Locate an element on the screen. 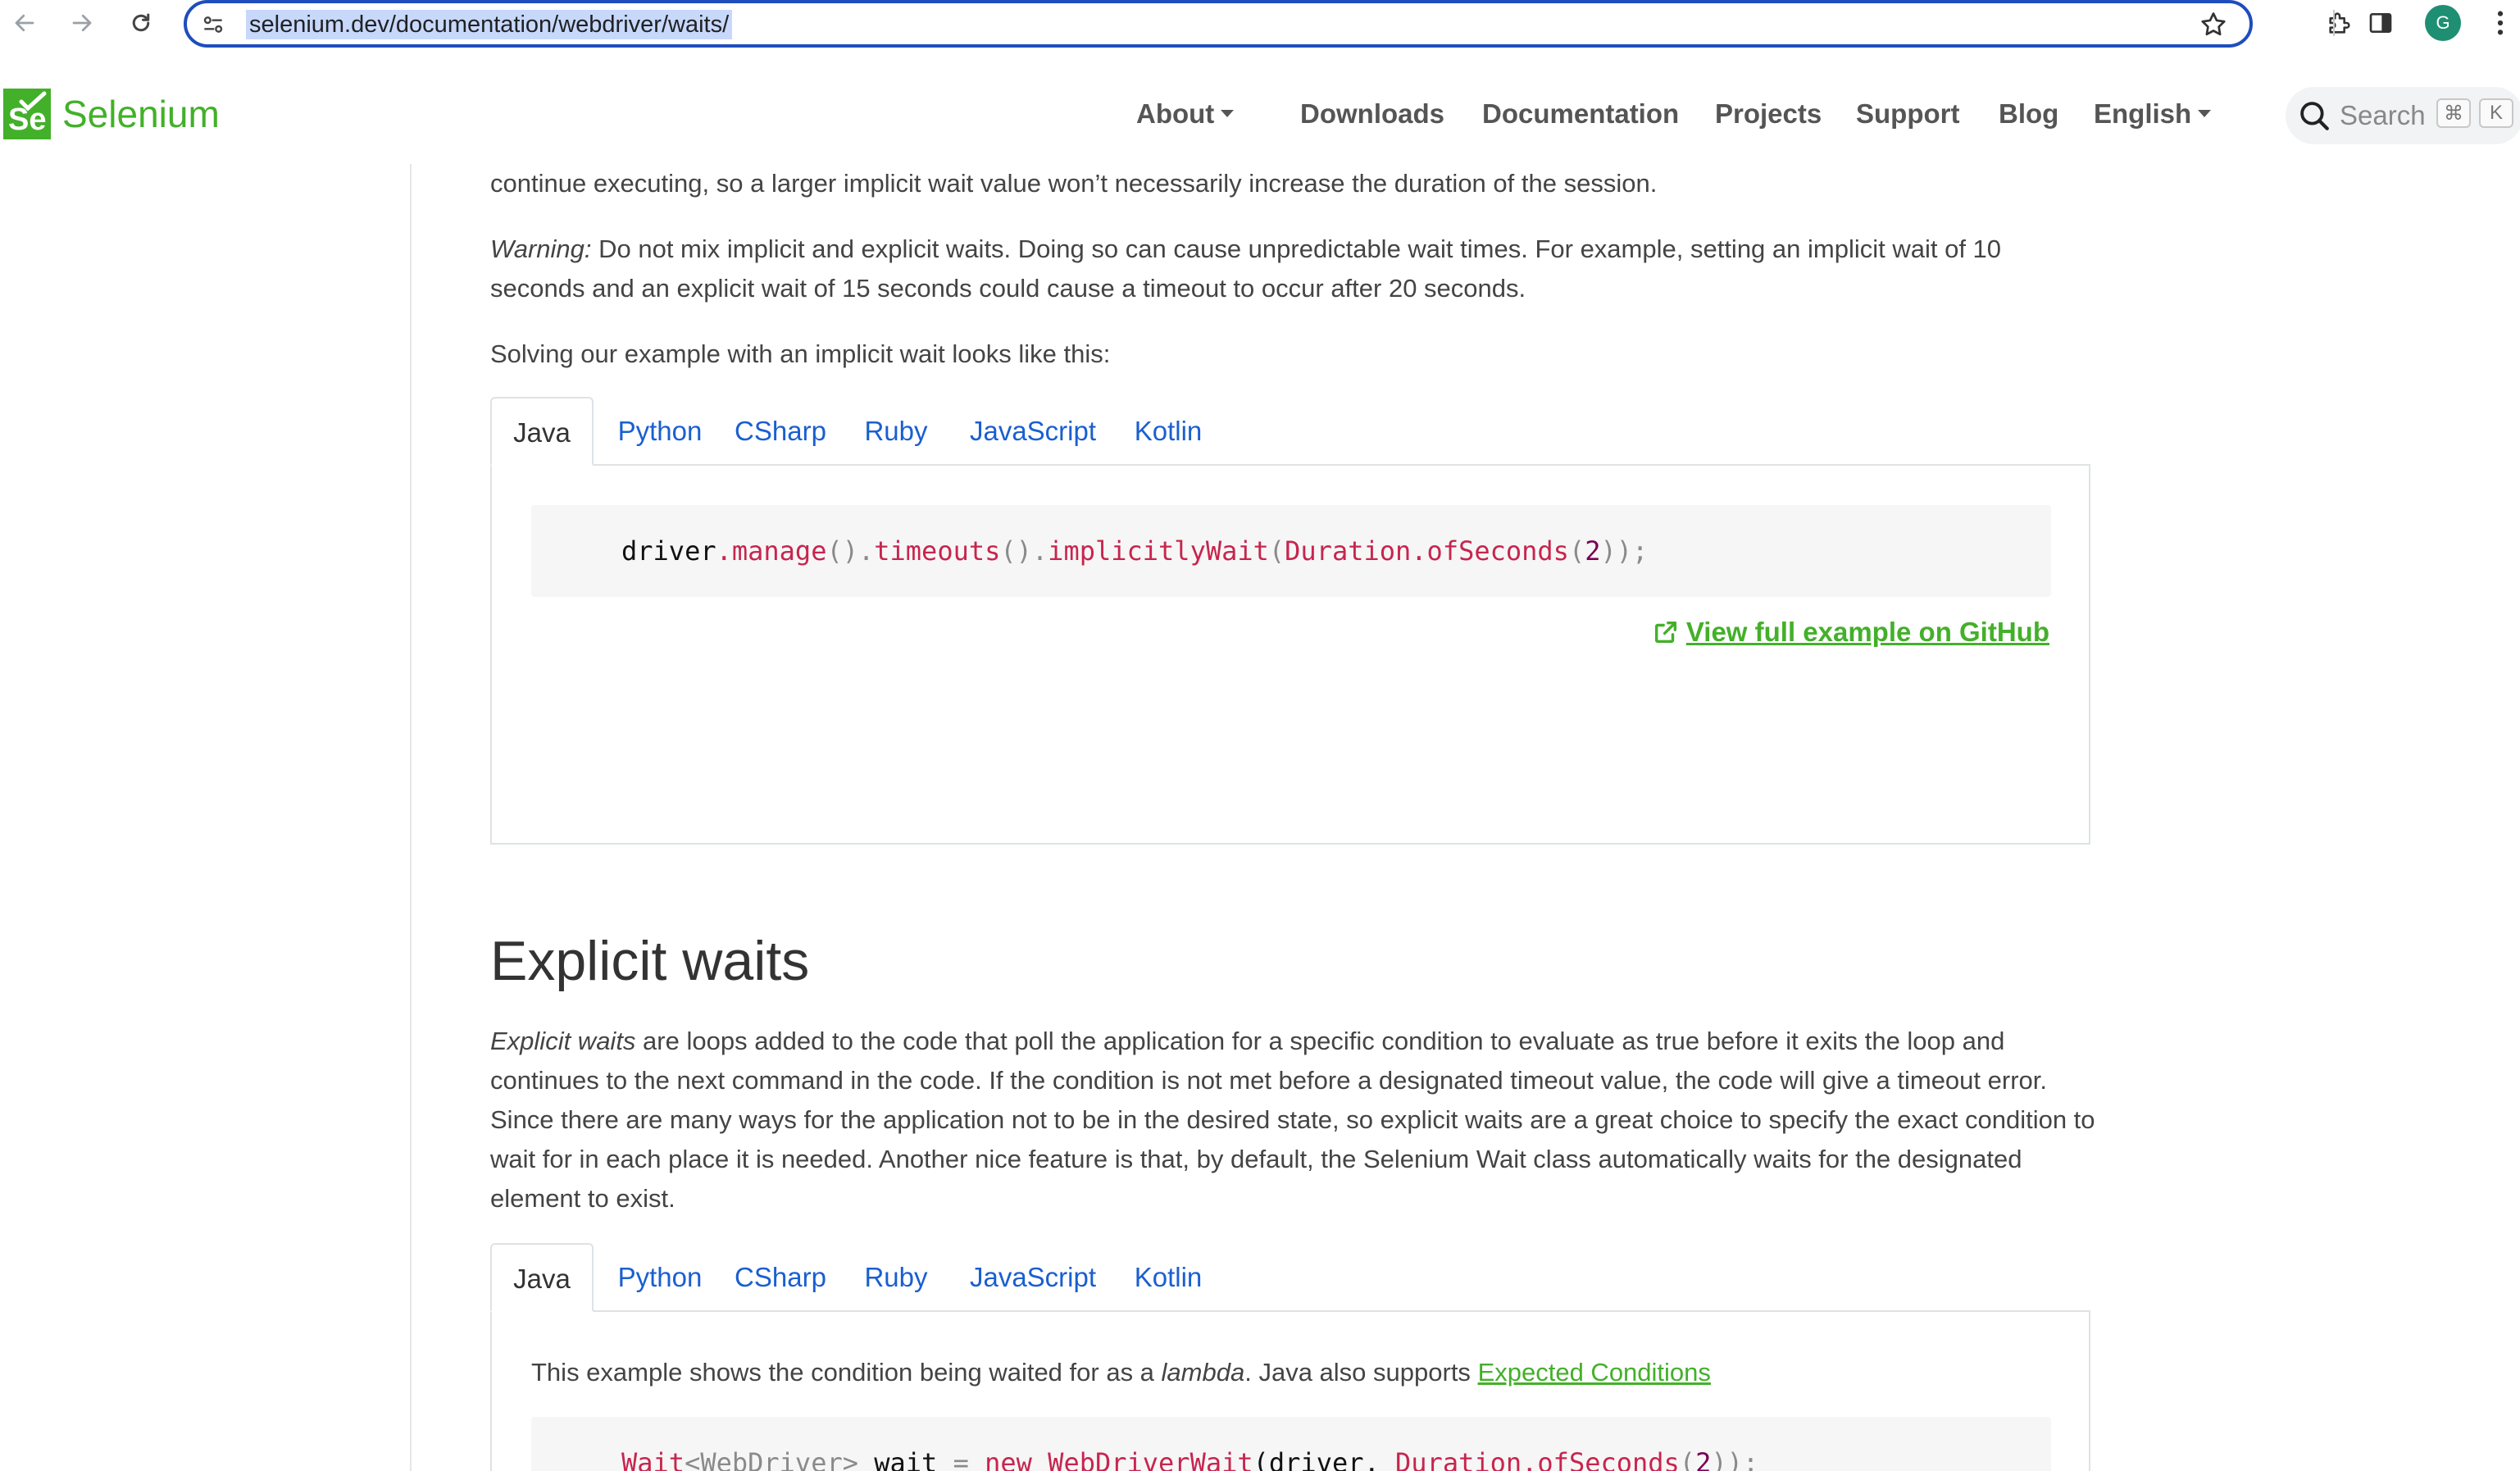  nav-projects: Projects is located at coordinates (1769, 114).